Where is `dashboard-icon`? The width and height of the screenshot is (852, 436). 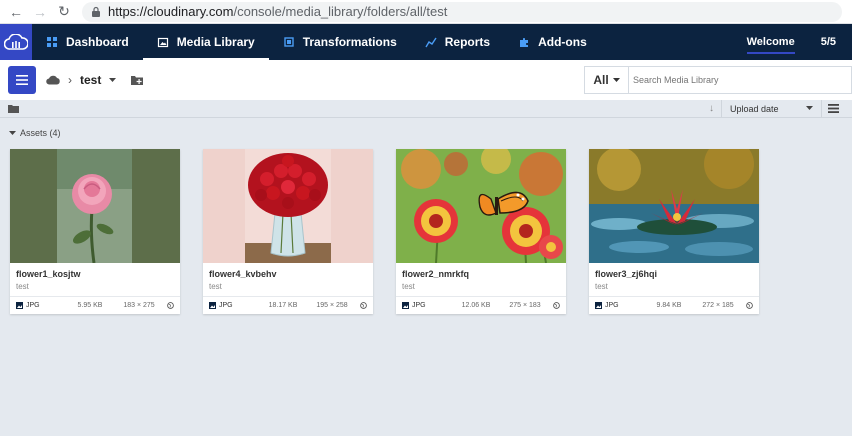 dashboard-icon is located at coordinates (52, 42).